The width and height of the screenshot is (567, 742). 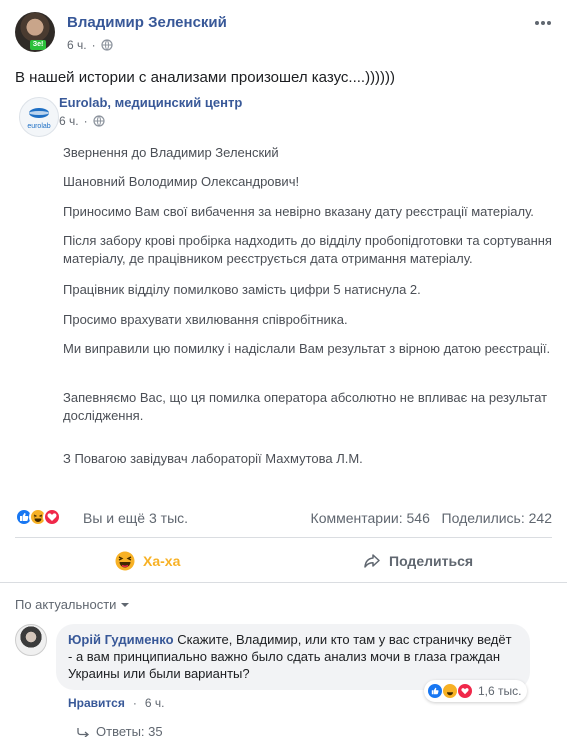 What do you see at coordinates (77, 45) in the screenshot?
I see `post-time: 6 ч.` at bounding box center [77, 45].